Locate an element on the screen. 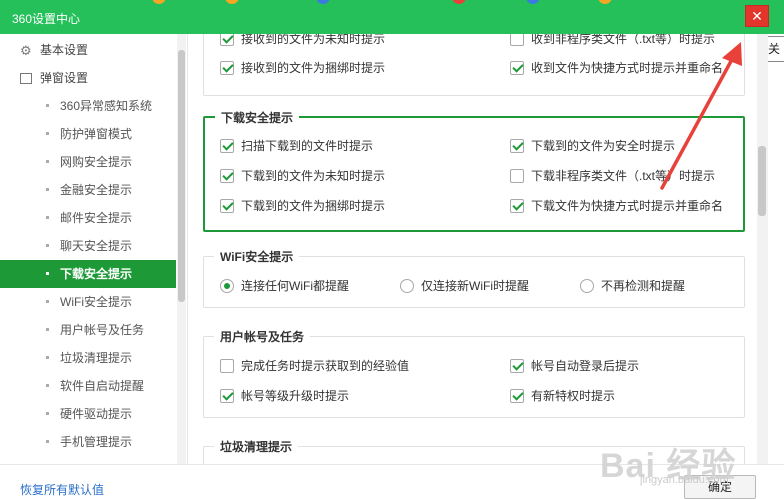 This screenshot has height=499, width=784. sidebar-item-mail: 邮件安全提示 is located at coordinates (88, 218).